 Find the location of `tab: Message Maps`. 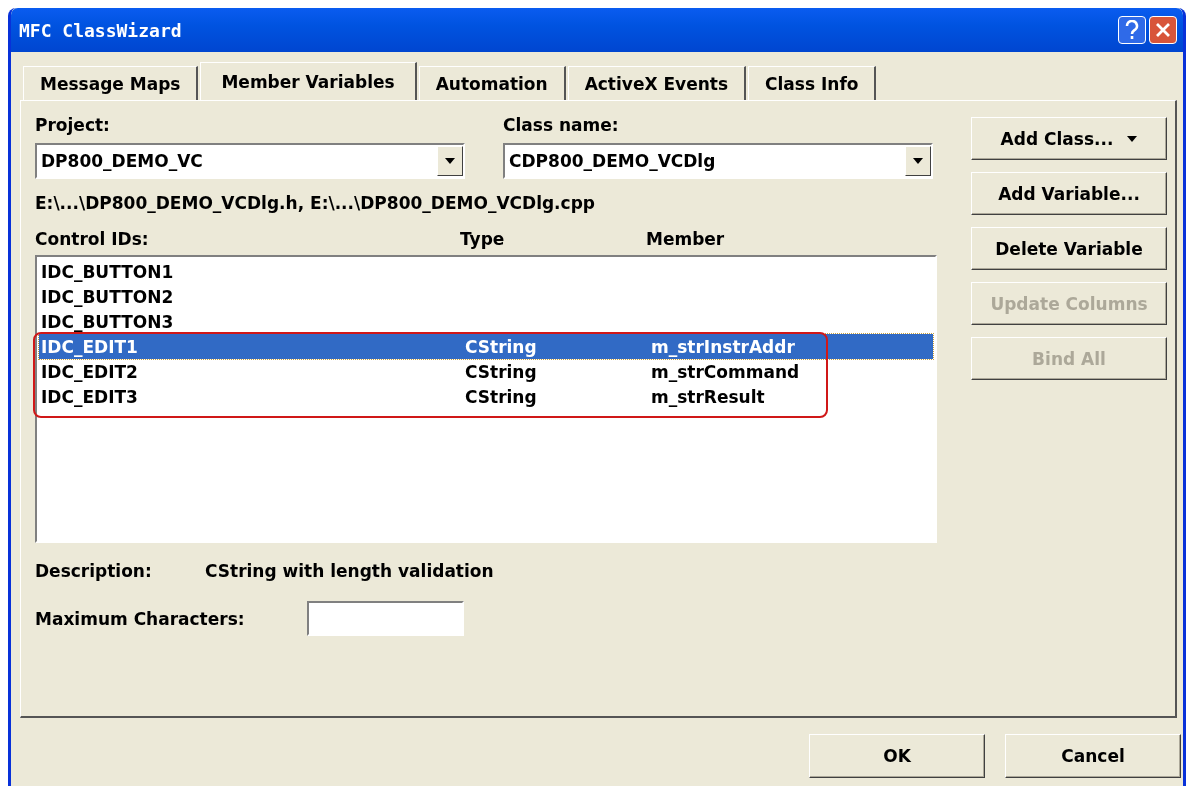

tab: Message Maps is located at coordinates (111, 83).